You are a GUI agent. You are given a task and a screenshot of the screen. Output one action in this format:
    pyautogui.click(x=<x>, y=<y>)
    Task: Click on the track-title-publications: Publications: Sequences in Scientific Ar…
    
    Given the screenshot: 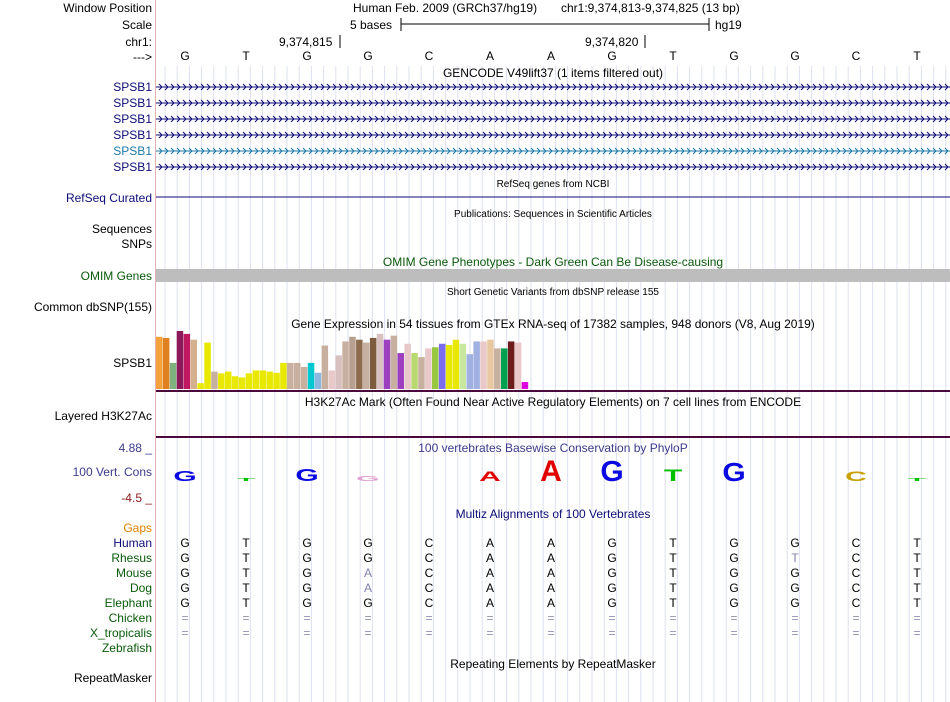 What is the action you would take?
    pyautogui.click(x=553, y=214)
    